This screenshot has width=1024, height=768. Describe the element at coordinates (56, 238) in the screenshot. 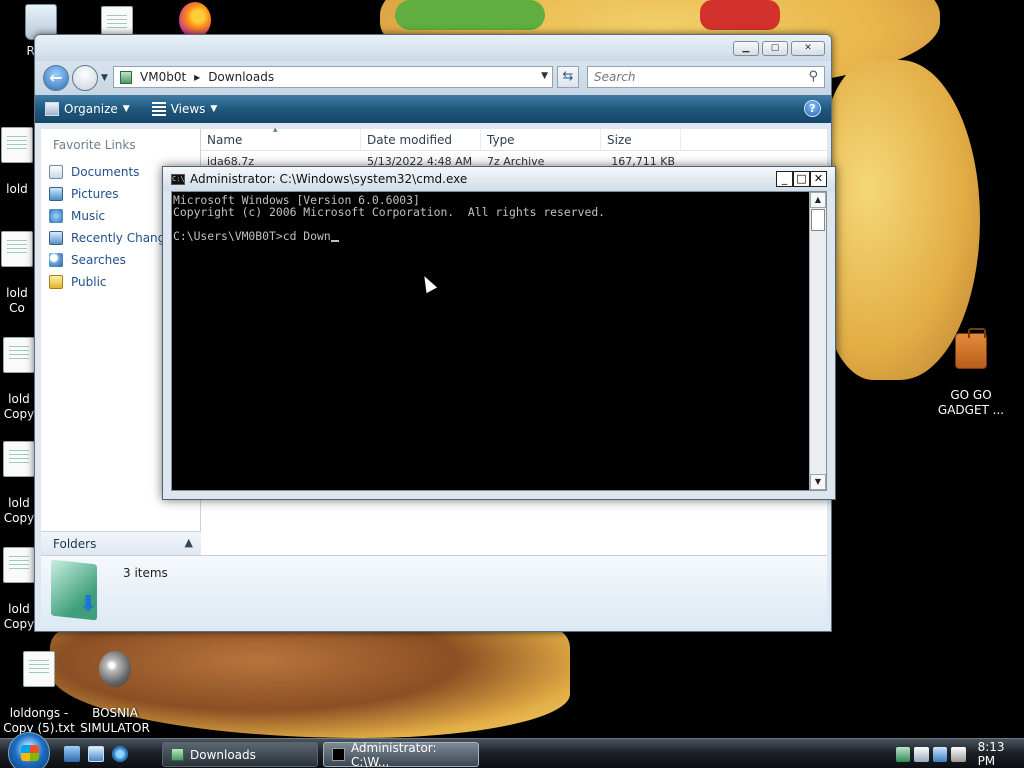

I see `recent-icon` at that location.